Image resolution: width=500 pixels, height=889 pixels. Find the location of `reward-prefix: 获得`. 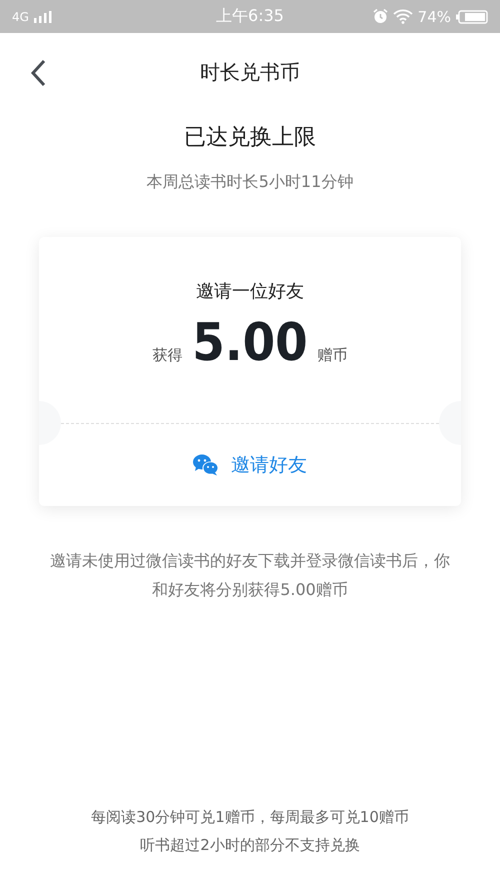

reward-prefix: 获得 is located at coordinates (167, 355).